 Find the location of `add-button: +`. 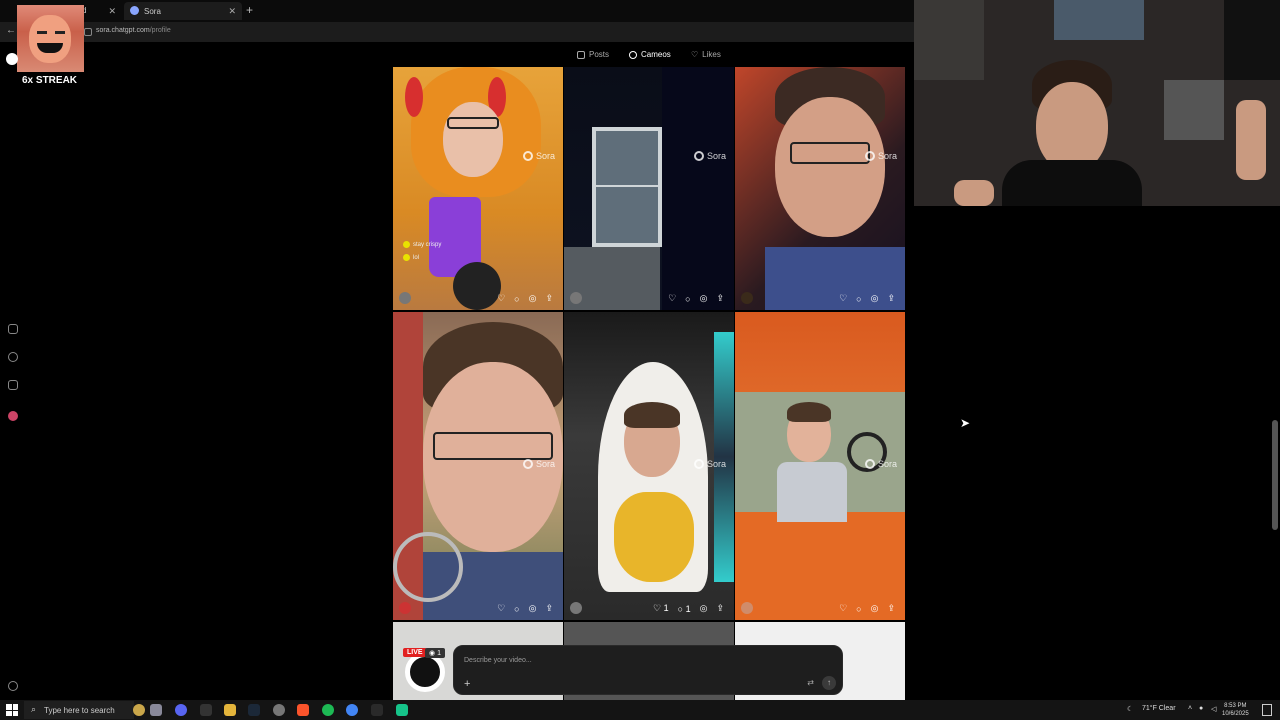

add-button: + is located at coordinates (467, 684).